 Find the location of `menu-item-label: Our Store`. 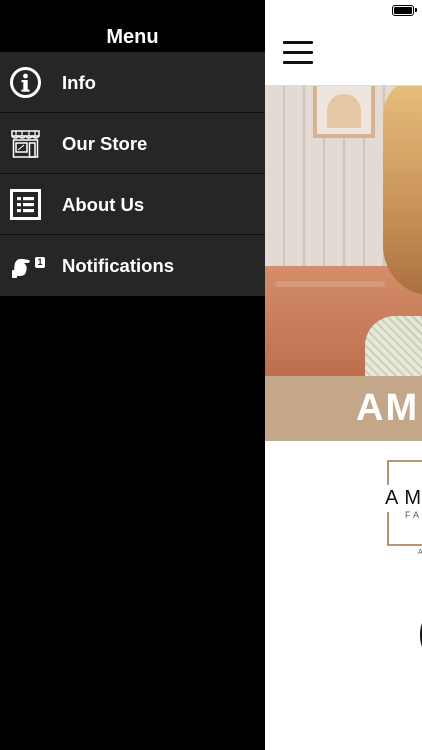

menu-item-label: Our Store is located at coordinates (105, 143).